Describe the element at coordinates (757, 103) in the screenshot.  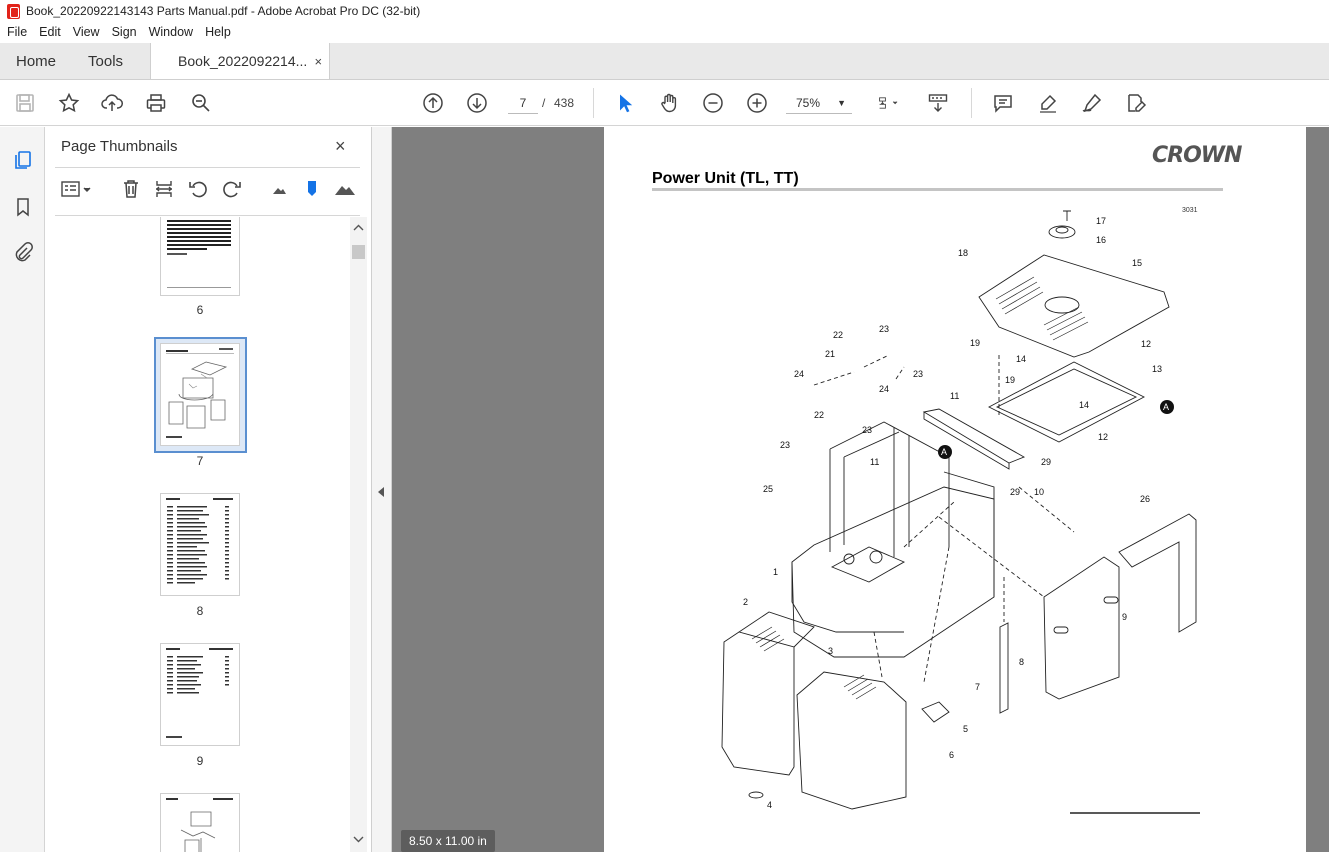
I see `zoom-in-icon` at that location.